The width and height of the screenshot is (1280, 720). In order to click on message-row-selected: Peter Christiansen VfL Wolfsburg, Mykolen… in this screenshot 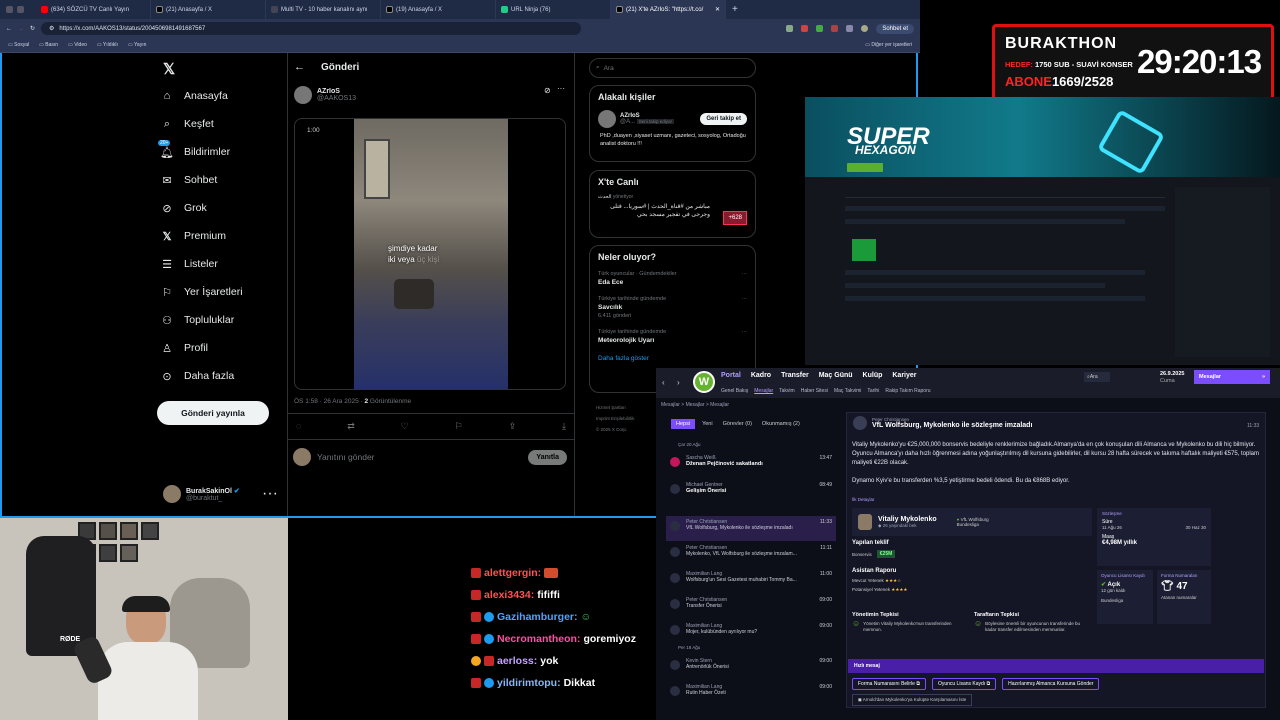, I will do `click(751, 528)`.